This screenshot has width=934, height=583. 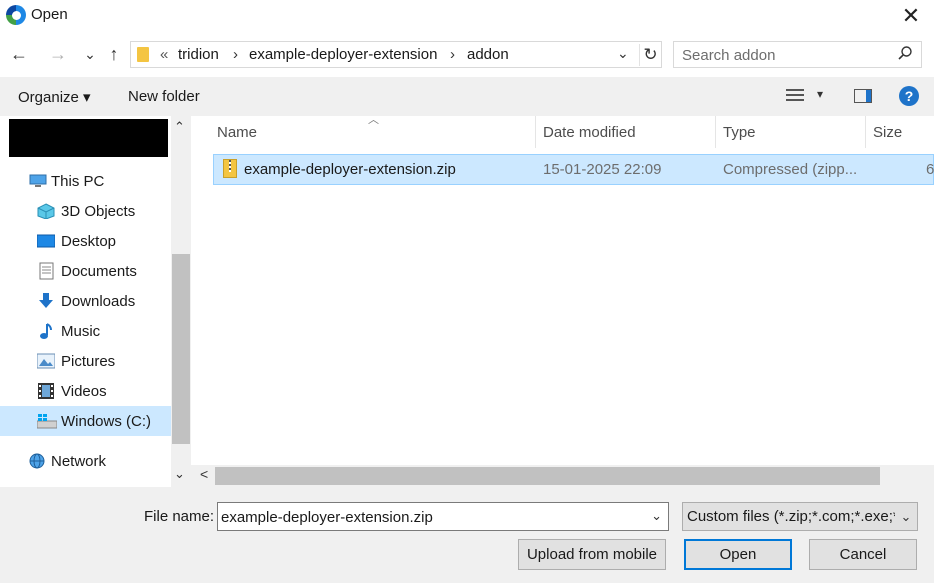 What do you see at coordinates (46, 300) in the screenshot?
I see `download-icon` at bounding box center [46, 300].